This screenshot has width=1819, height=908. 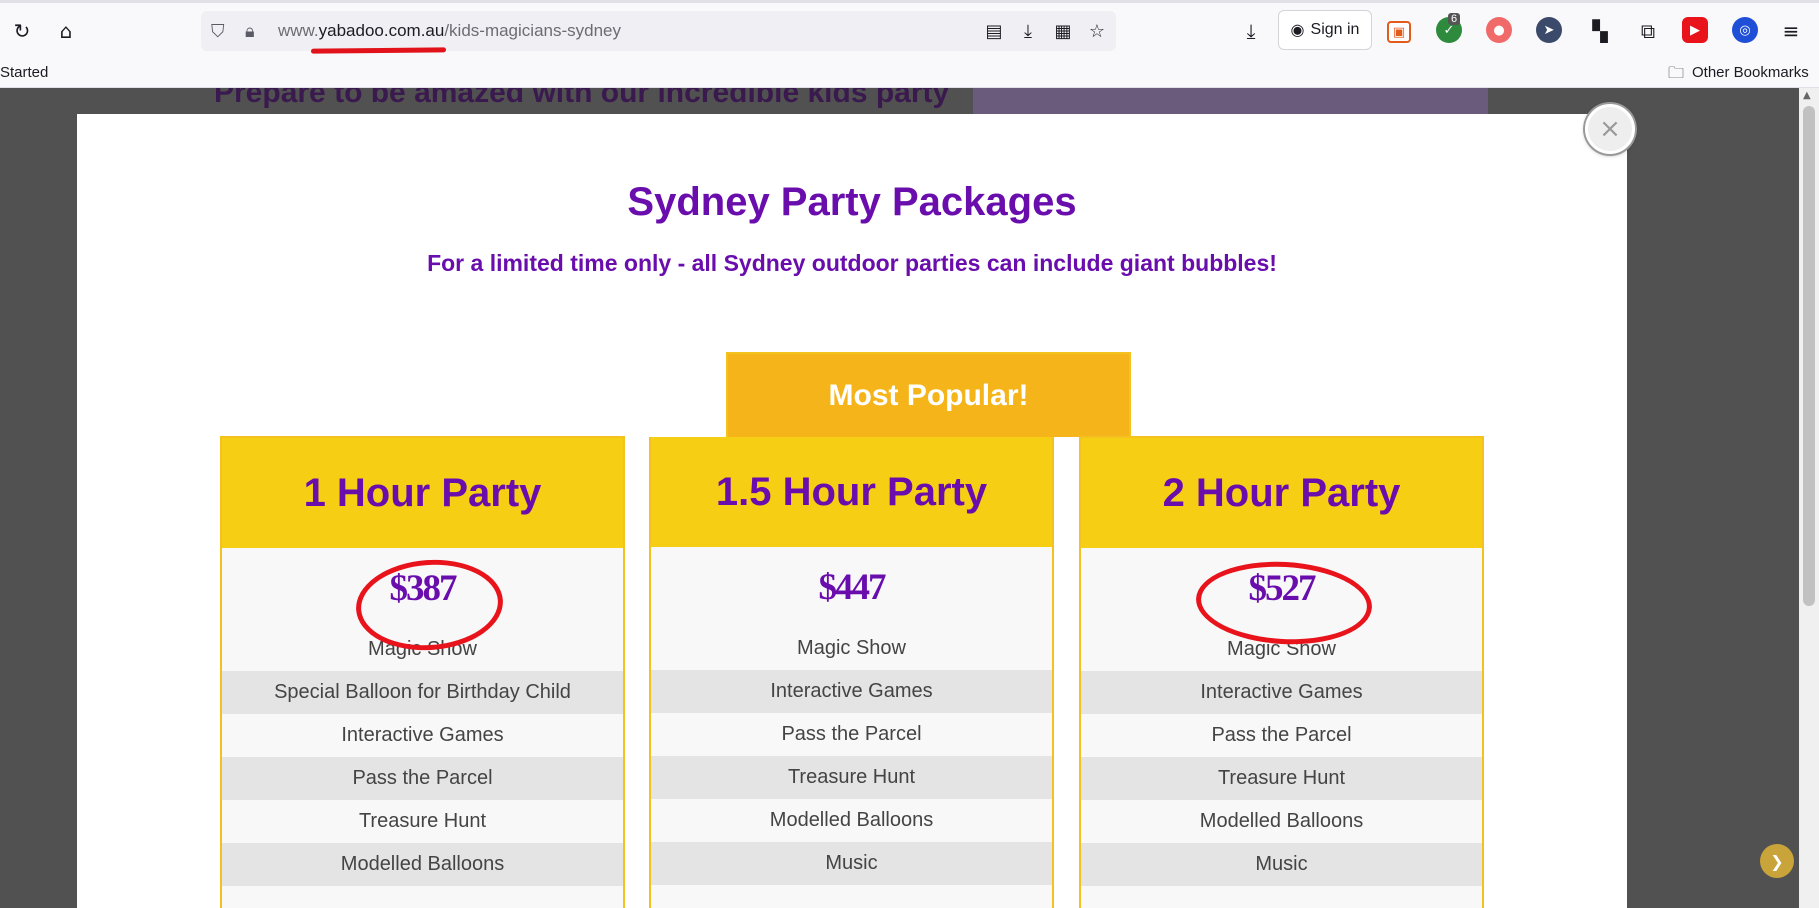 What do you see at coordinates (1610, 129) in the screenshot?
I see `close-modal-button: ×` at bounding box center [1610, 129].